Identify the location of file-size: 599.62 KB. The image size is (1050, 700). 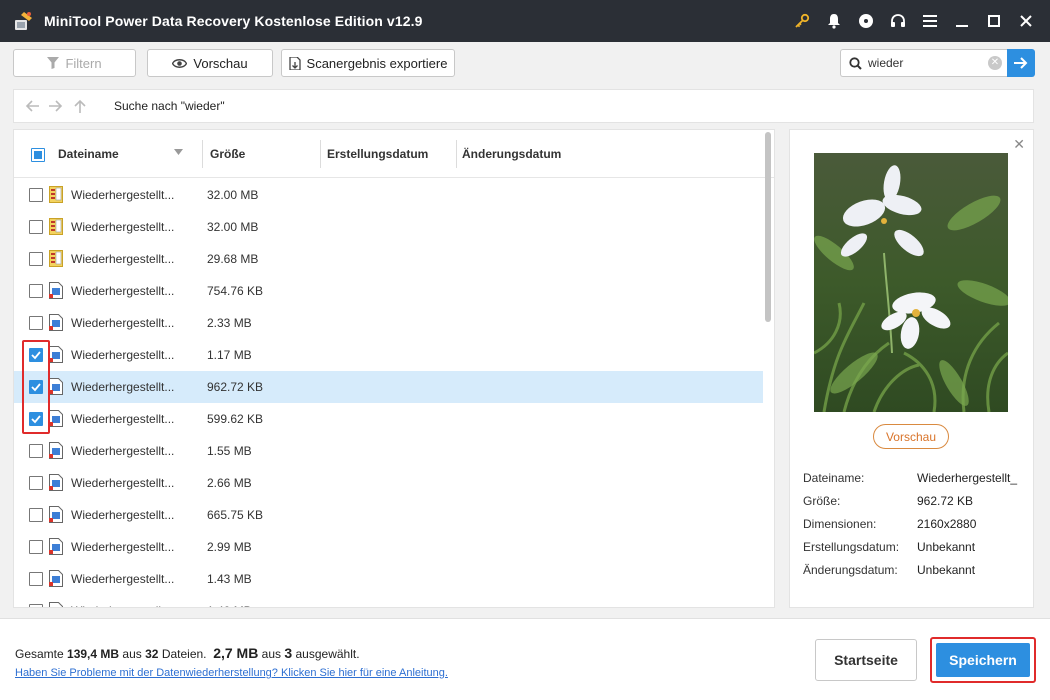
(235, 419).